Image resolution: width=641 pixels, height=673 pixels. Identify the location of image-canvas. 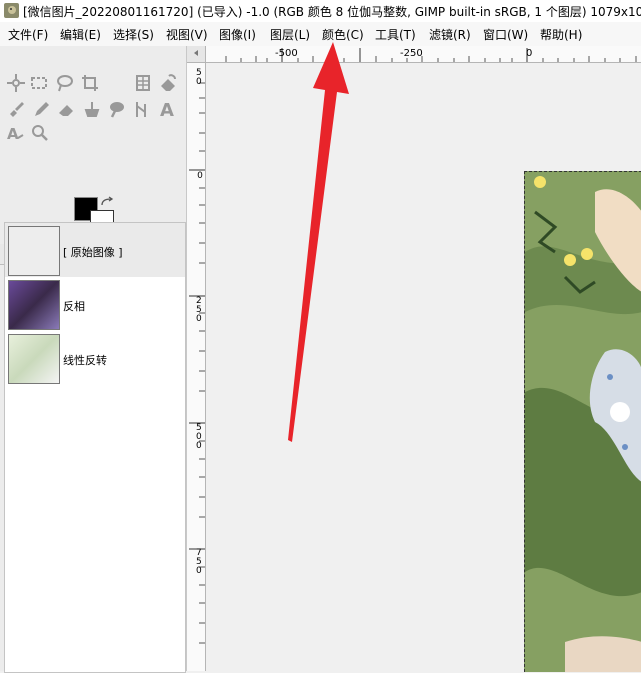
(582, 421).